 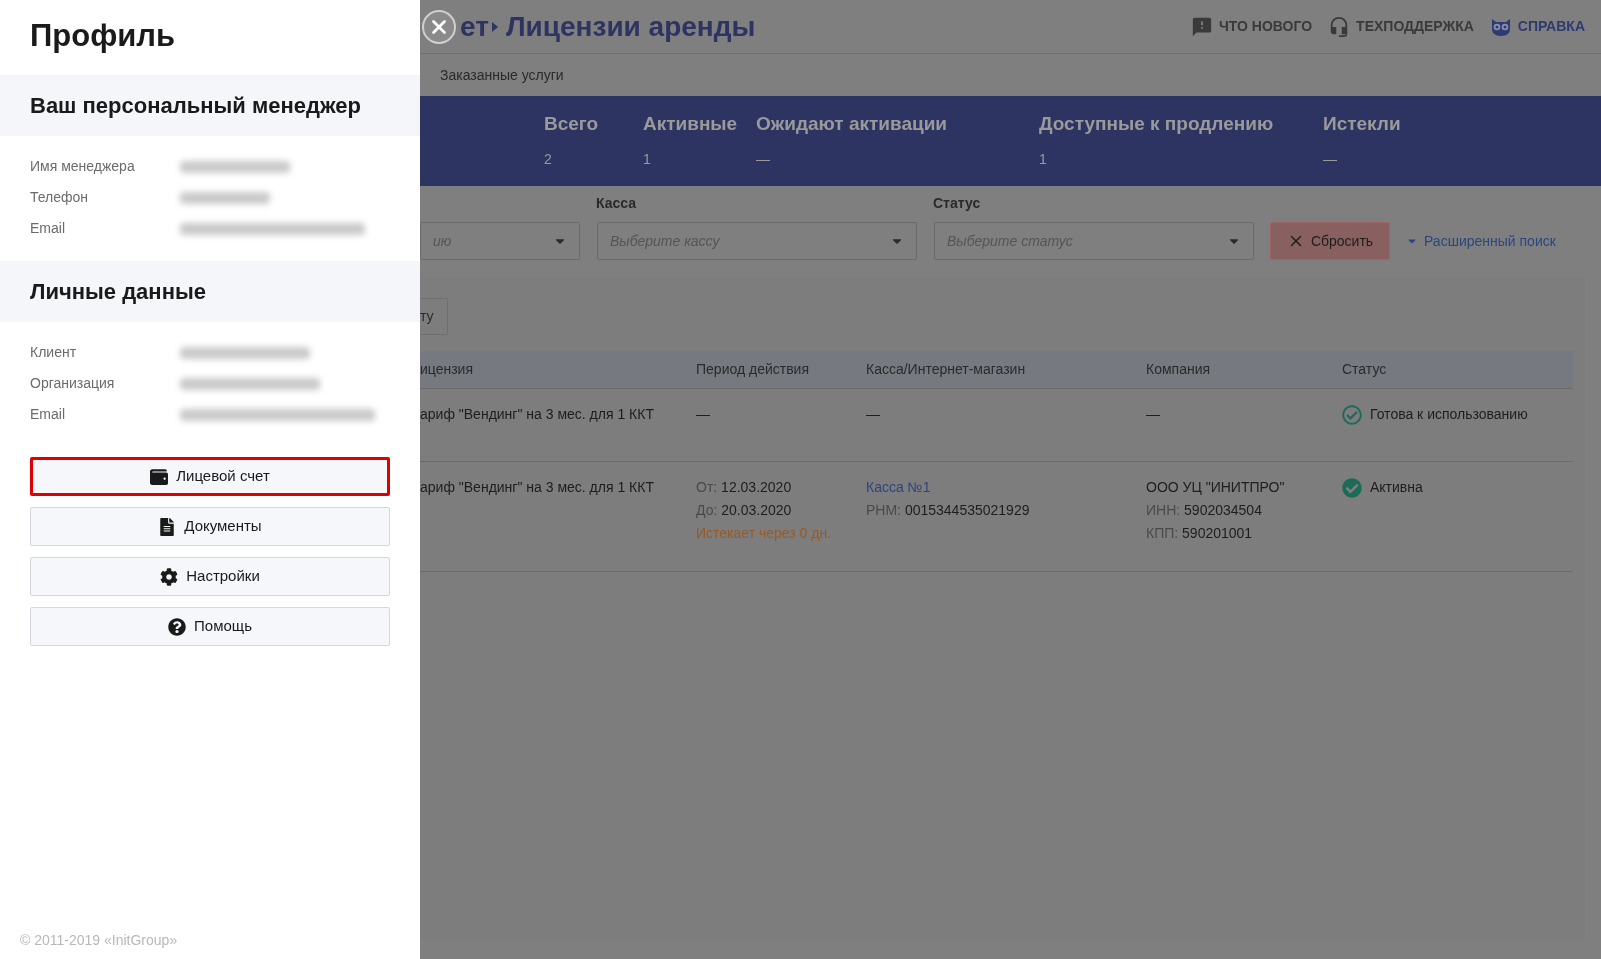 I want to click on drawer-title: Профиль, so click(x=103, y=36).